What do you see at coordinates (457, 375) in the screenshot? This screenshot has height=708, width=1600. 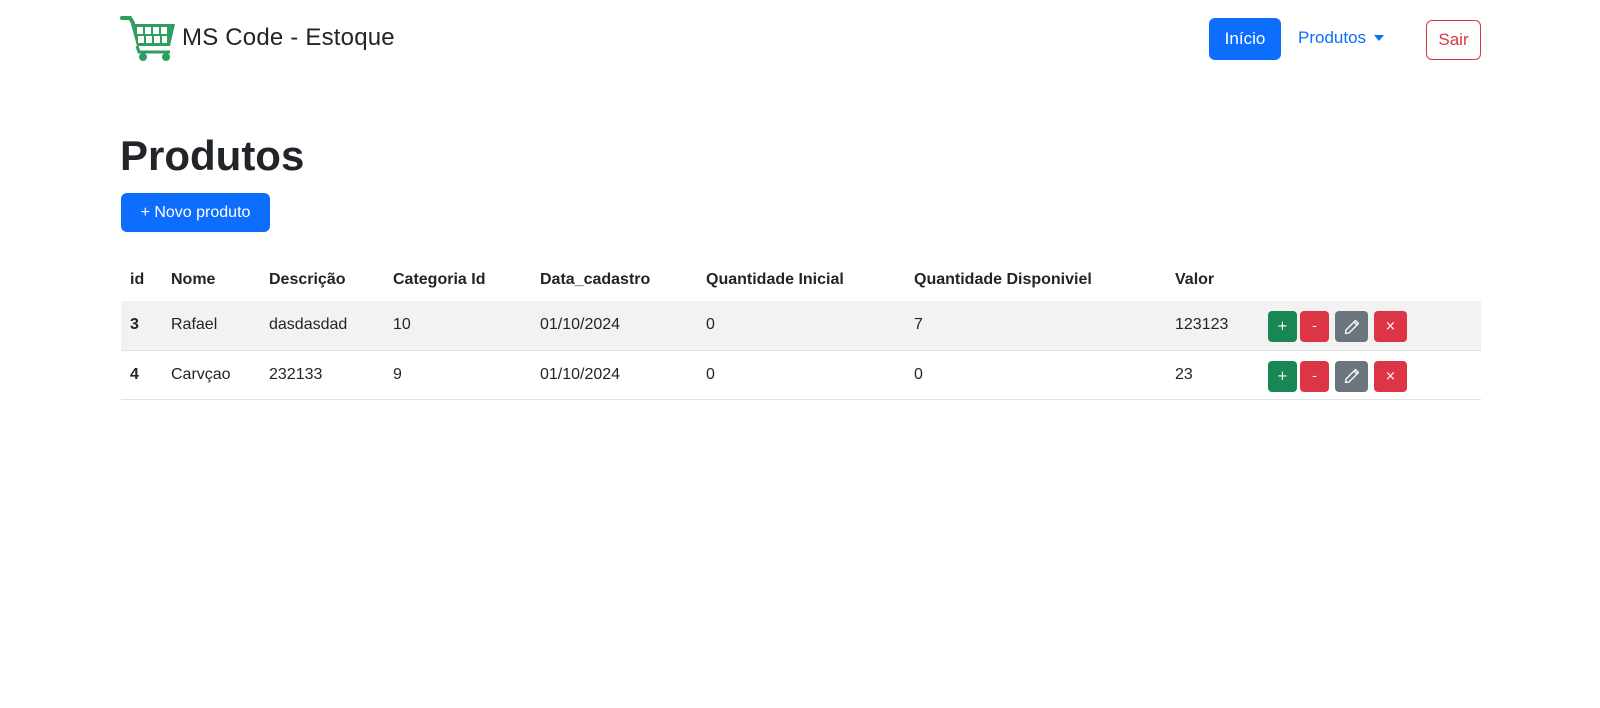 I see `cell-categoria-id: 9` at bounding box center [457, 375].